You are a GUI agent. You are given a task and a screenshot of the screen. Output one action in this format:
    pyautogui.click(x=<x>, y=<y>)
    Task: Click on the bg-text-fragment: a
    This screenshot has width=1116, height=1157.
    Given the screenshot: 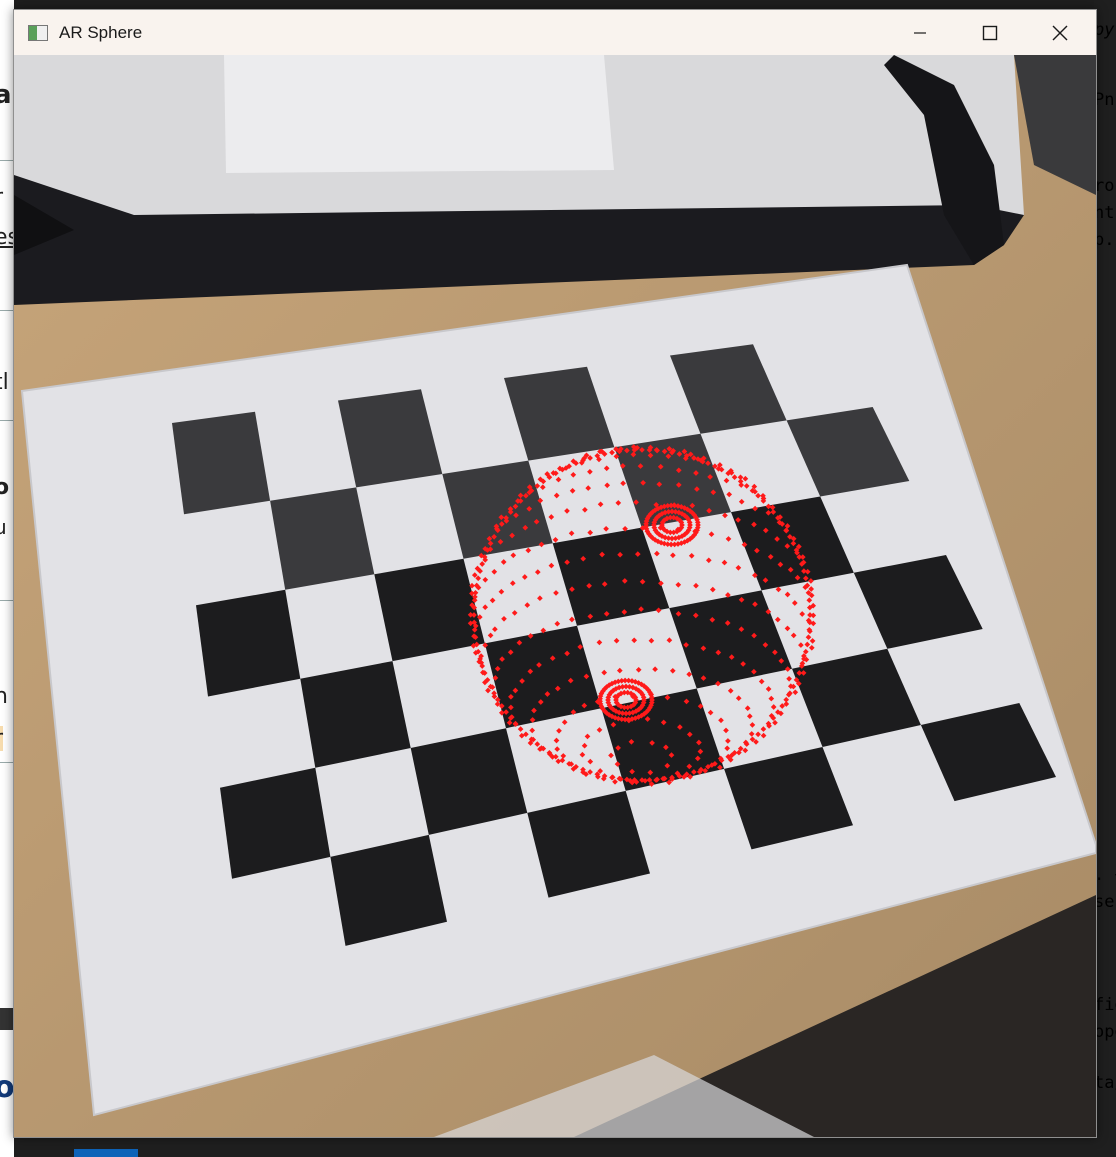 What is the action you would take?
    pyautogui.click(x=6, y=95)
    